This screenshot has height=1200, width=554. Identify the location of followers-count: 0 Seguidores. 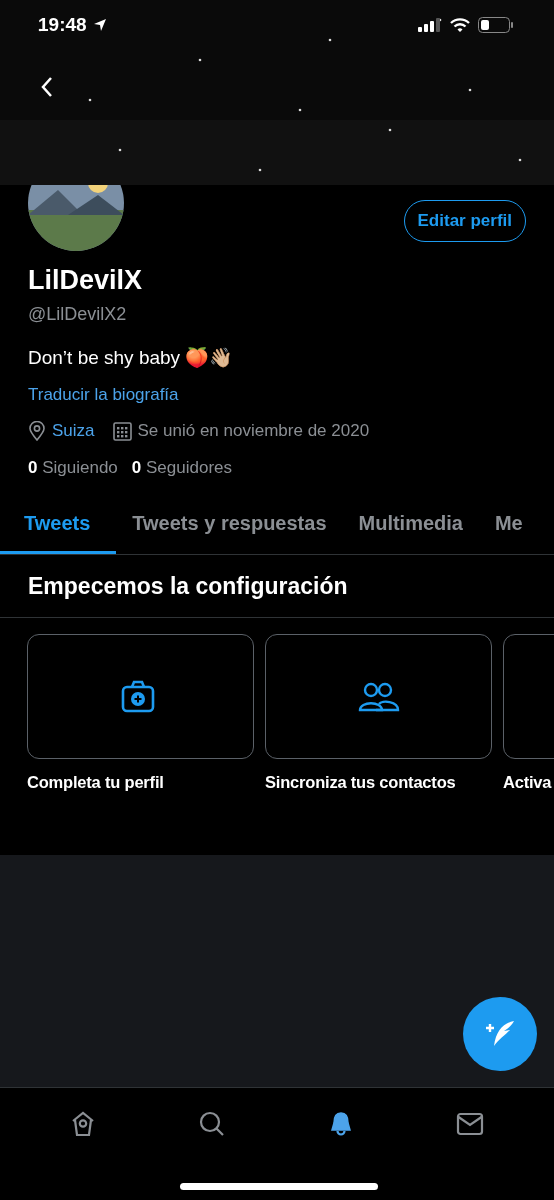
(182, 468).